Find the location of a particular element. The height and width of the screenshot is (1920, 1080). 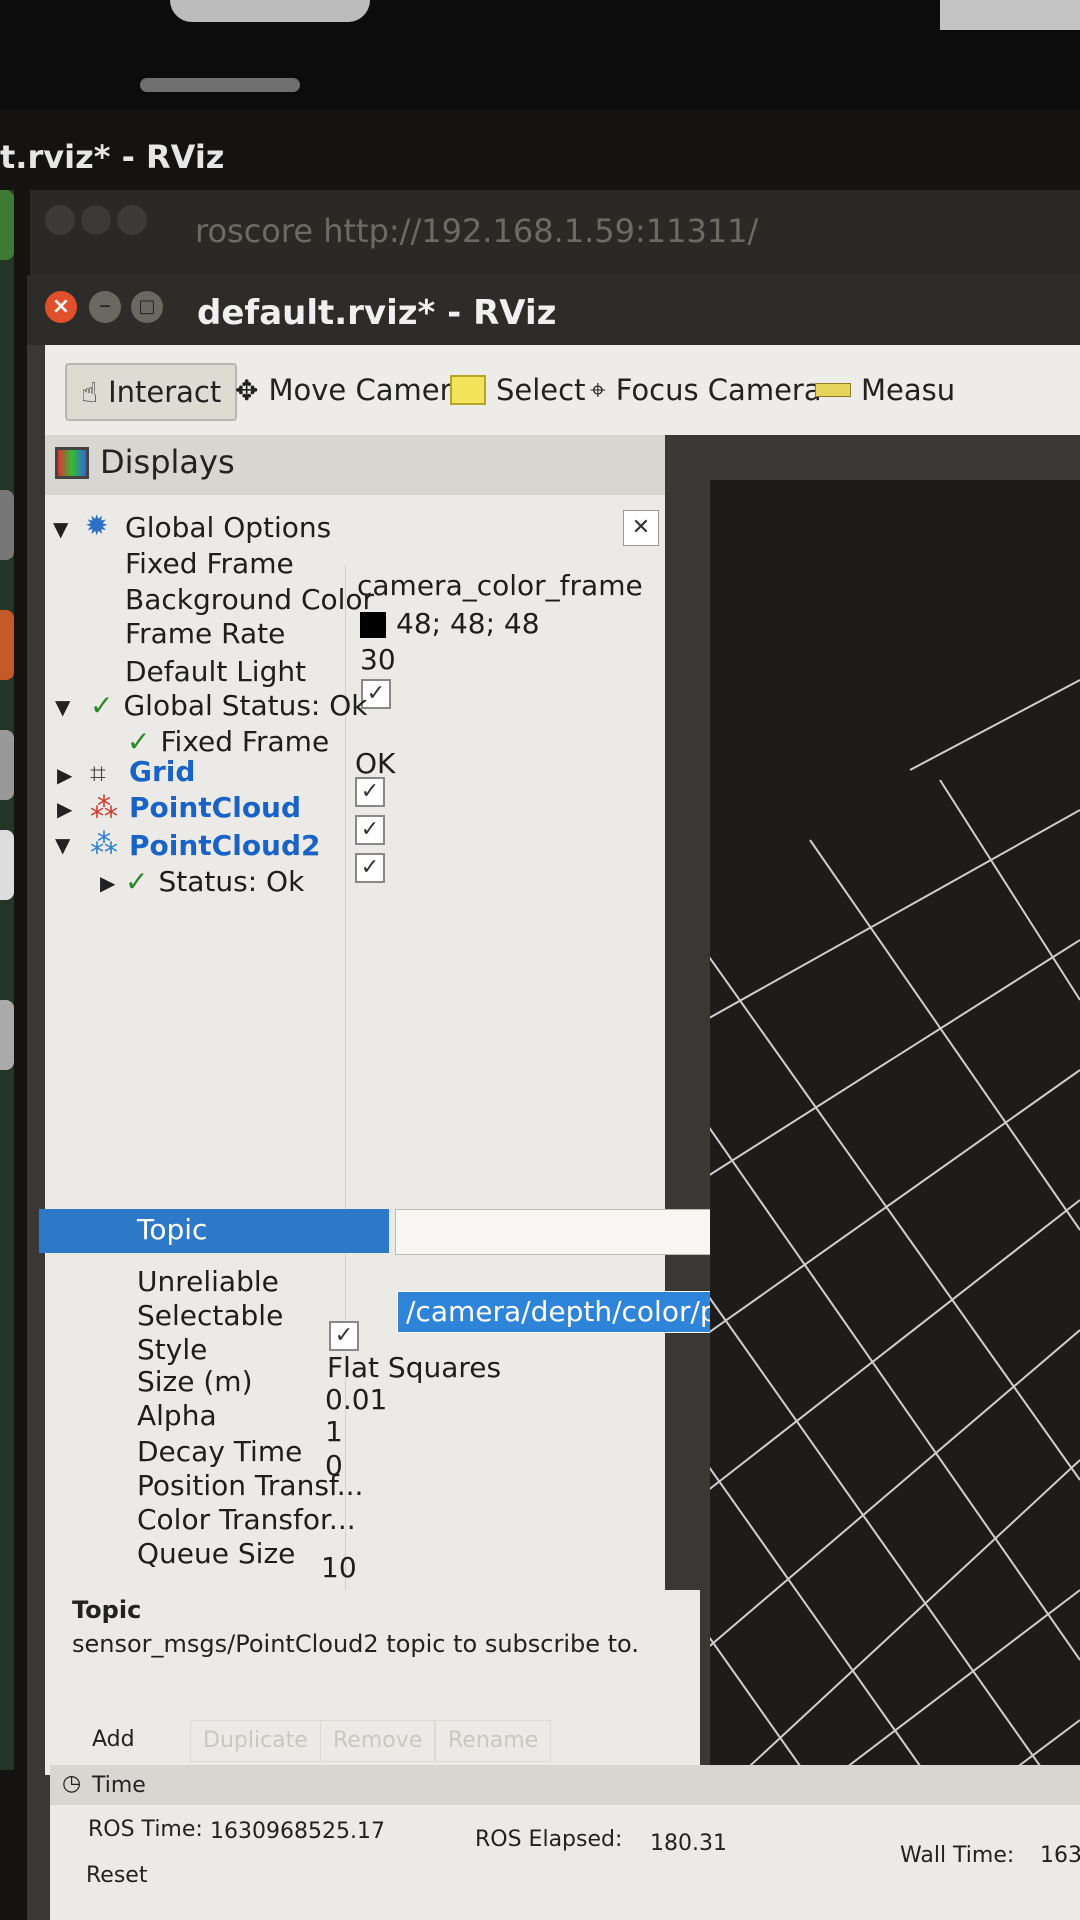

remove-button: Remove is located at coordinates (378, 1741).